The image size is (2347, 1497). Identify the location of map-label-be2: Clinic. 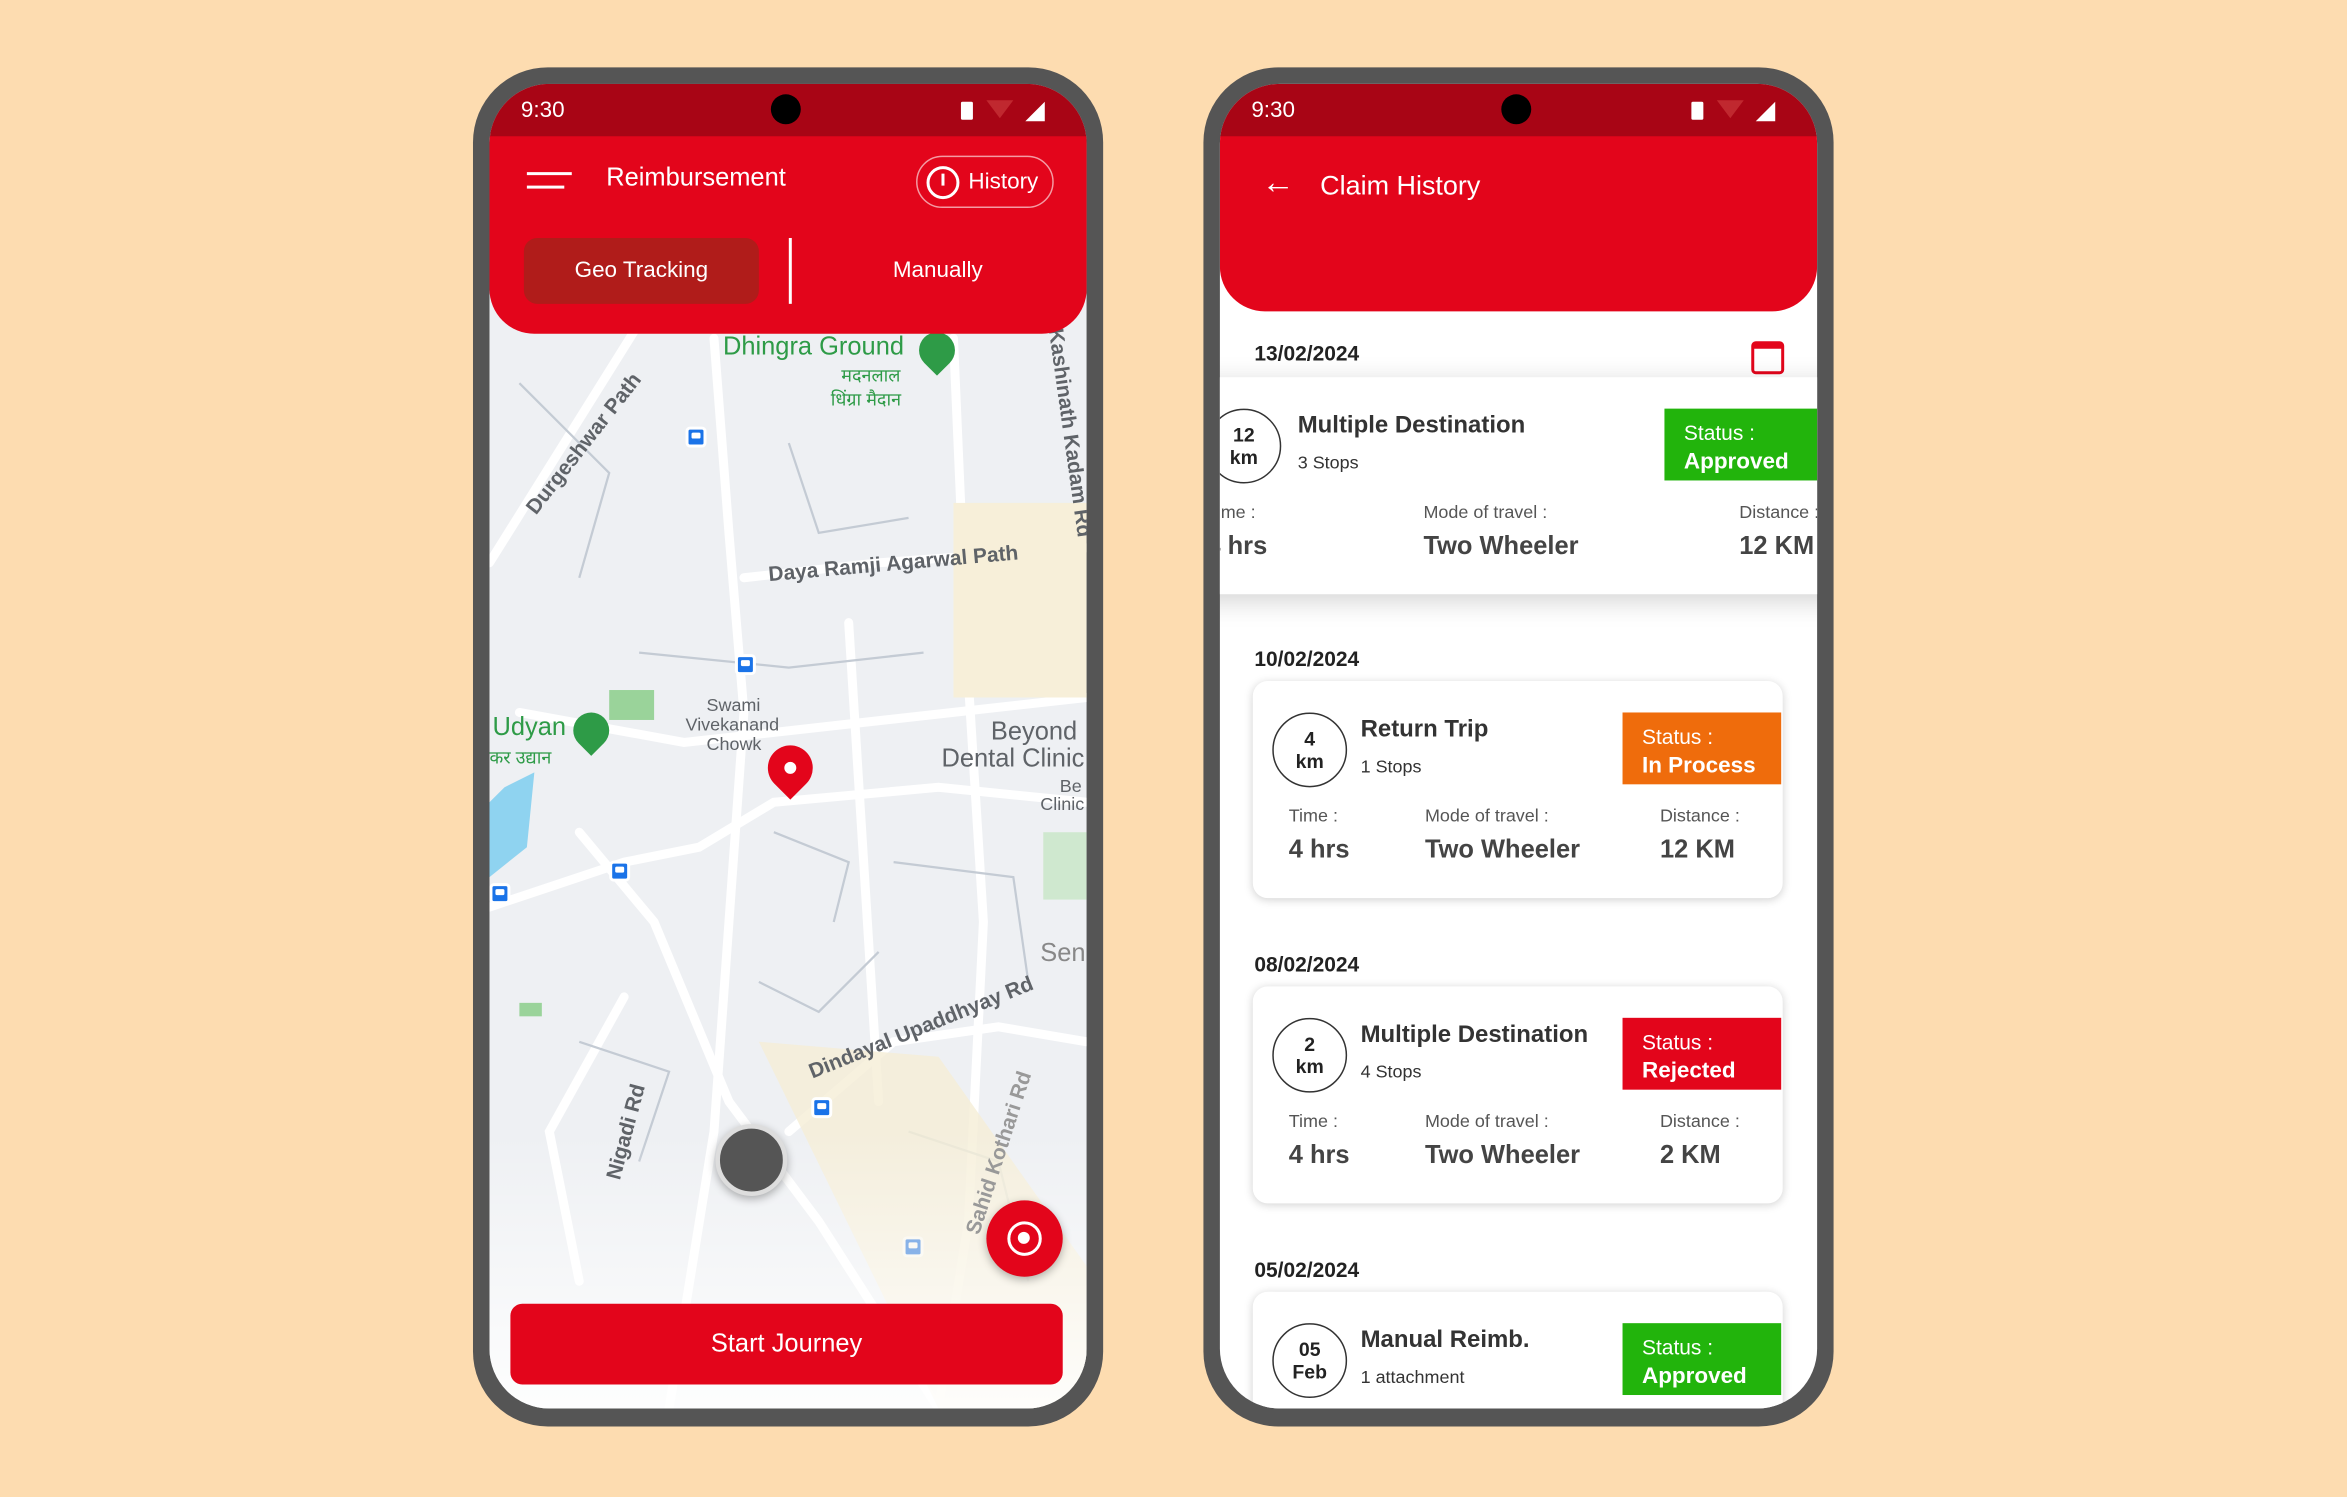
(1062, 804).